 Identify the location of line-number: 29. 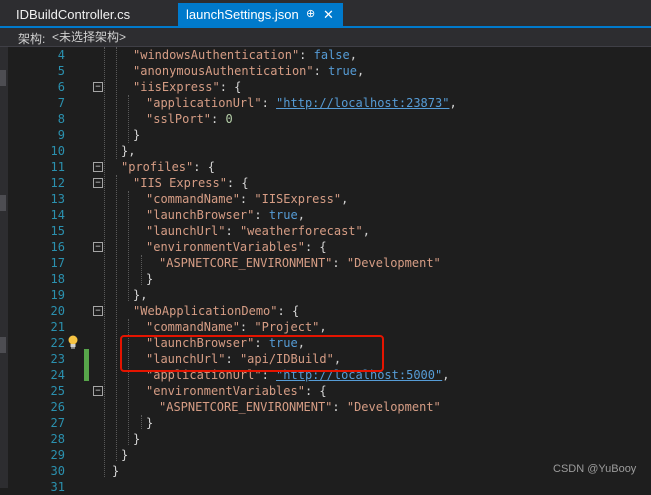
(57, 455).